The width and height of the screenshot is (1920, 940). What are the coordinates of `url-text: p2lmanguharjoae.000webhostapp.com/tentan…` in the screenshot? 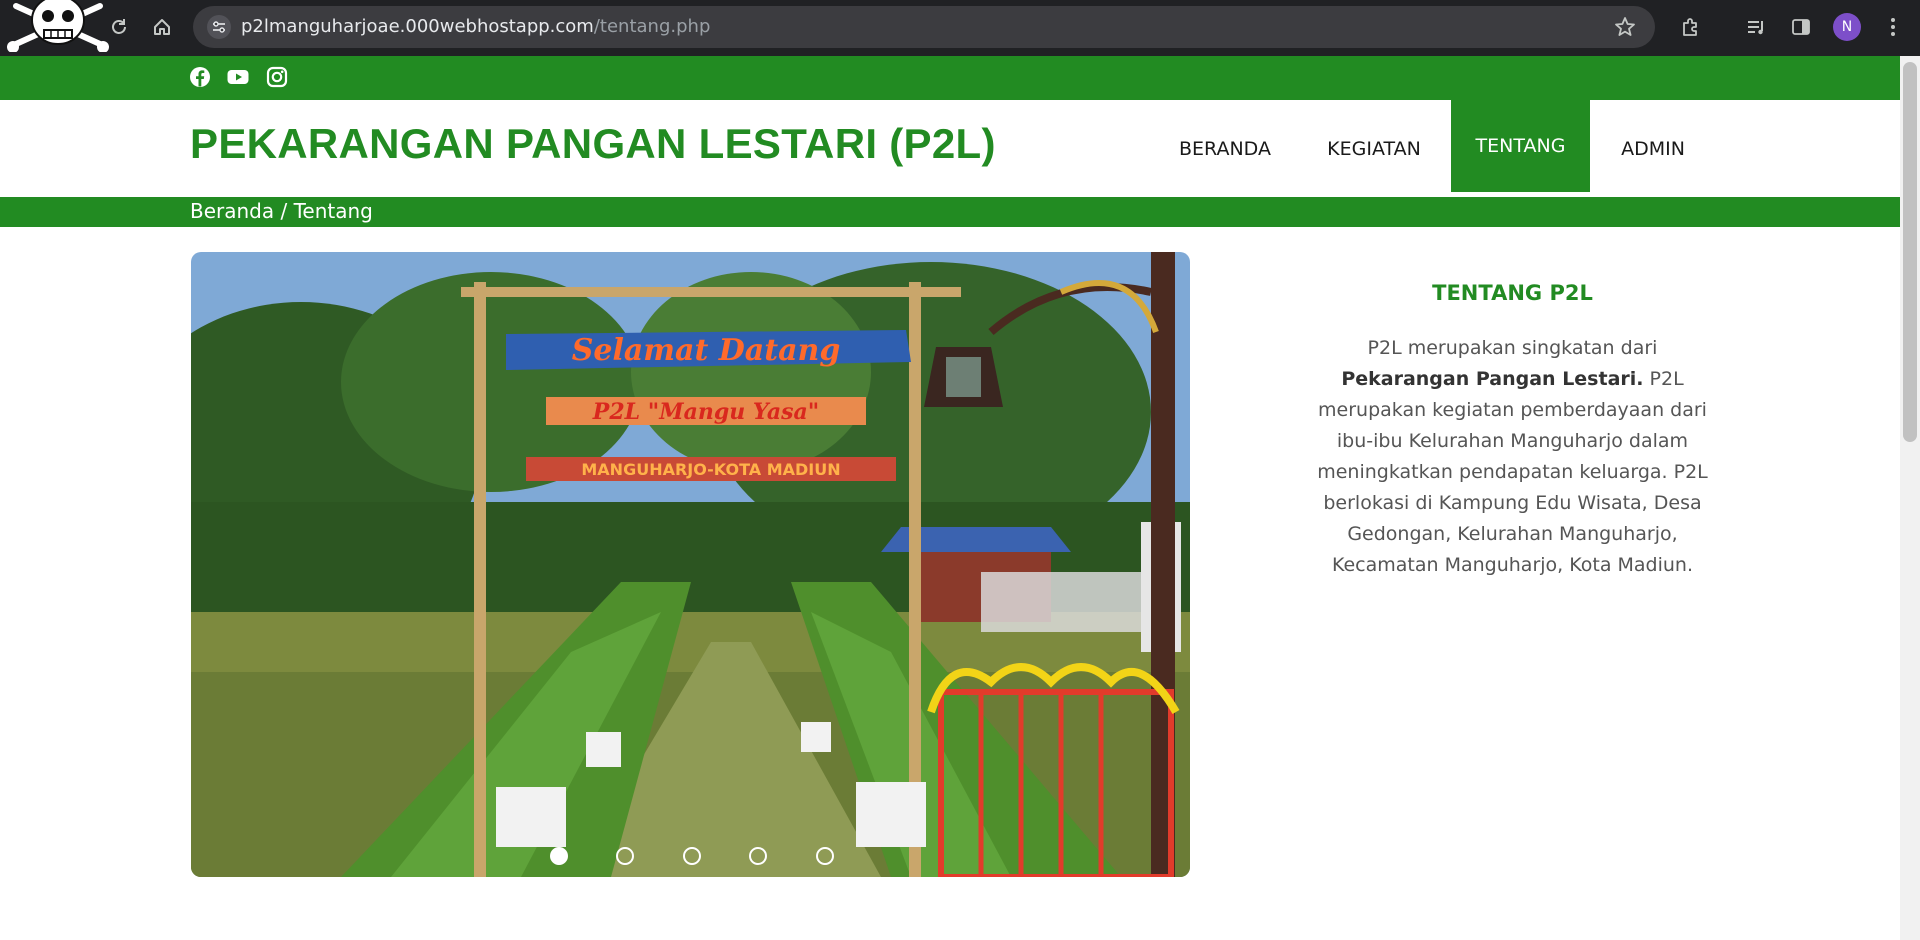 It's located at (475, 27).